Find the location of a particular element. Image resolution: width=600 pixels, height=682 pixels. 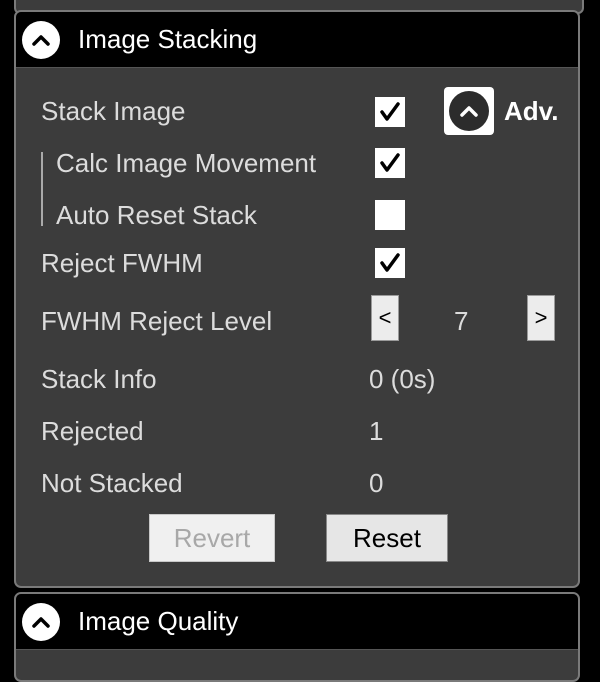

advanced-label: Adv. is located at coordinates (531, 111).